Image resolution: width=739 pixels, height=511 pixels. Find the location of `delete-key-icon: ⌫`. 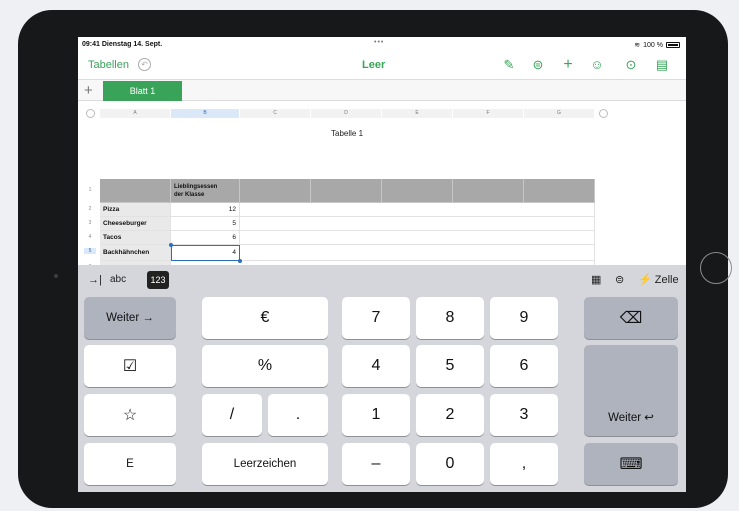

delete-key-icon: ⌫ is located at coordinates (631, 318).